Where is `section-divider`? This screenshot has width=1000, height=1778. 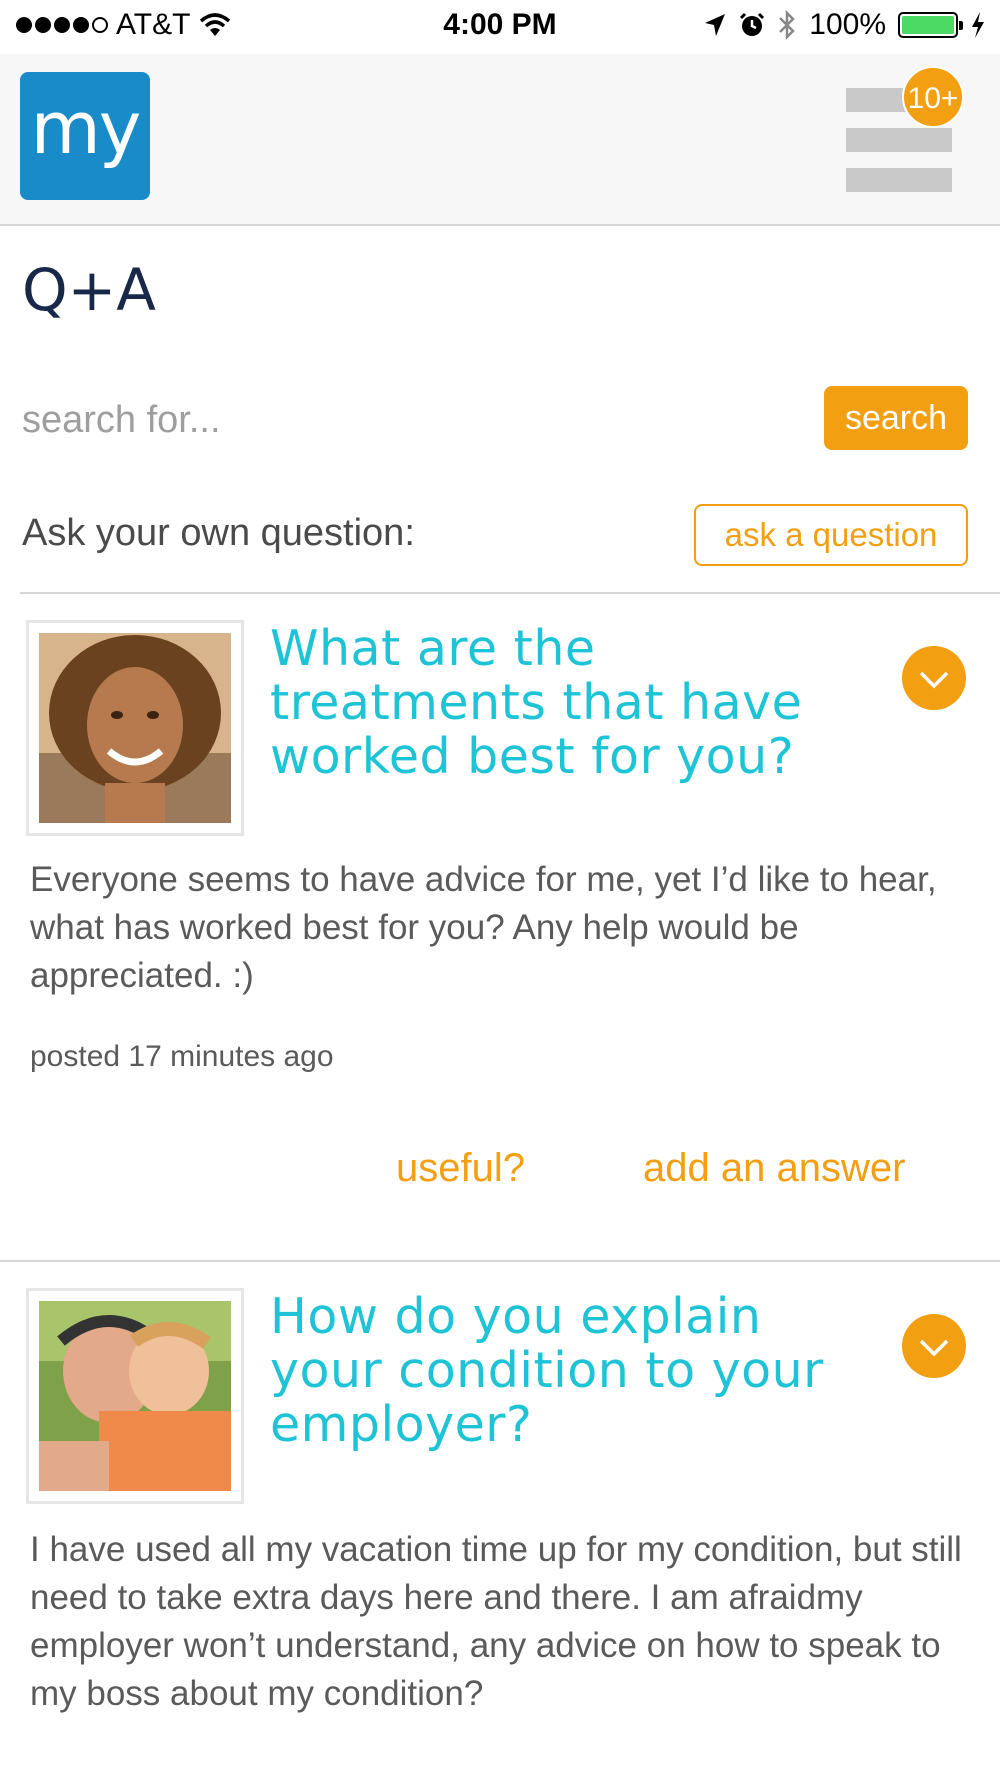
section-divider is located at coordinates (510, 593).